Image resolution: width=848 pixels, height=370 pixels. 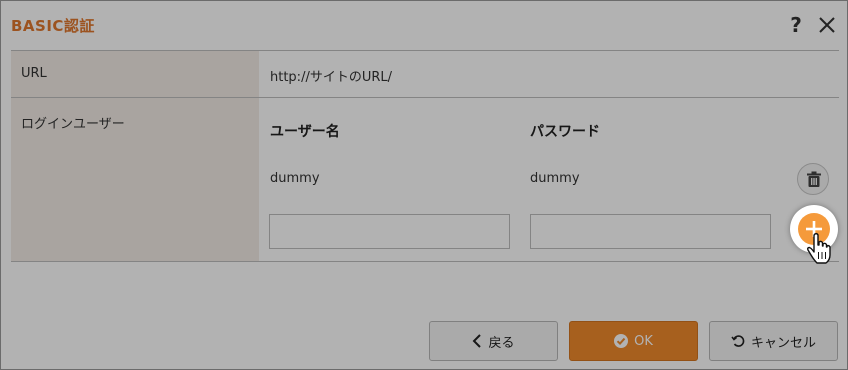 I want to click on dialog-title: BASIC認証, so click(x=53, y=26).